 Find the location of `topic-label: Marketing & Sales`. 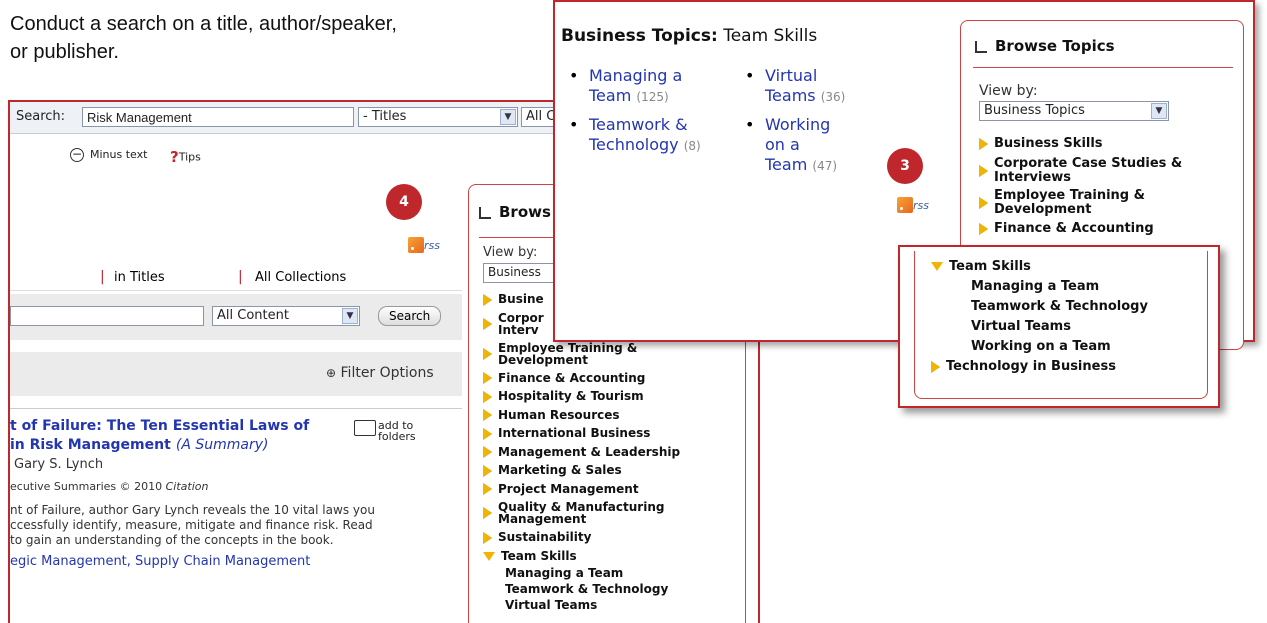

topic-label: Marketing & Sales is located at coordinates (560, 470).